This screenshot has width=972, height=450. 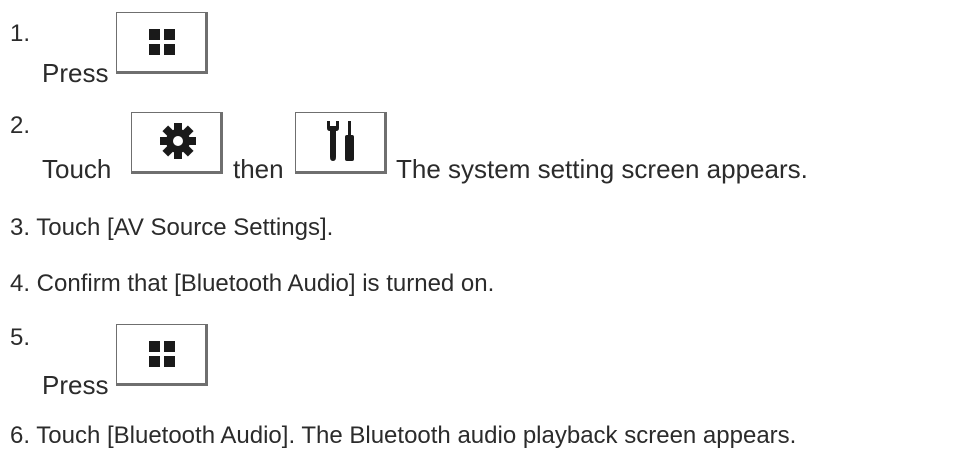 I want to click on tools-icon, so click(x=340, y=141).